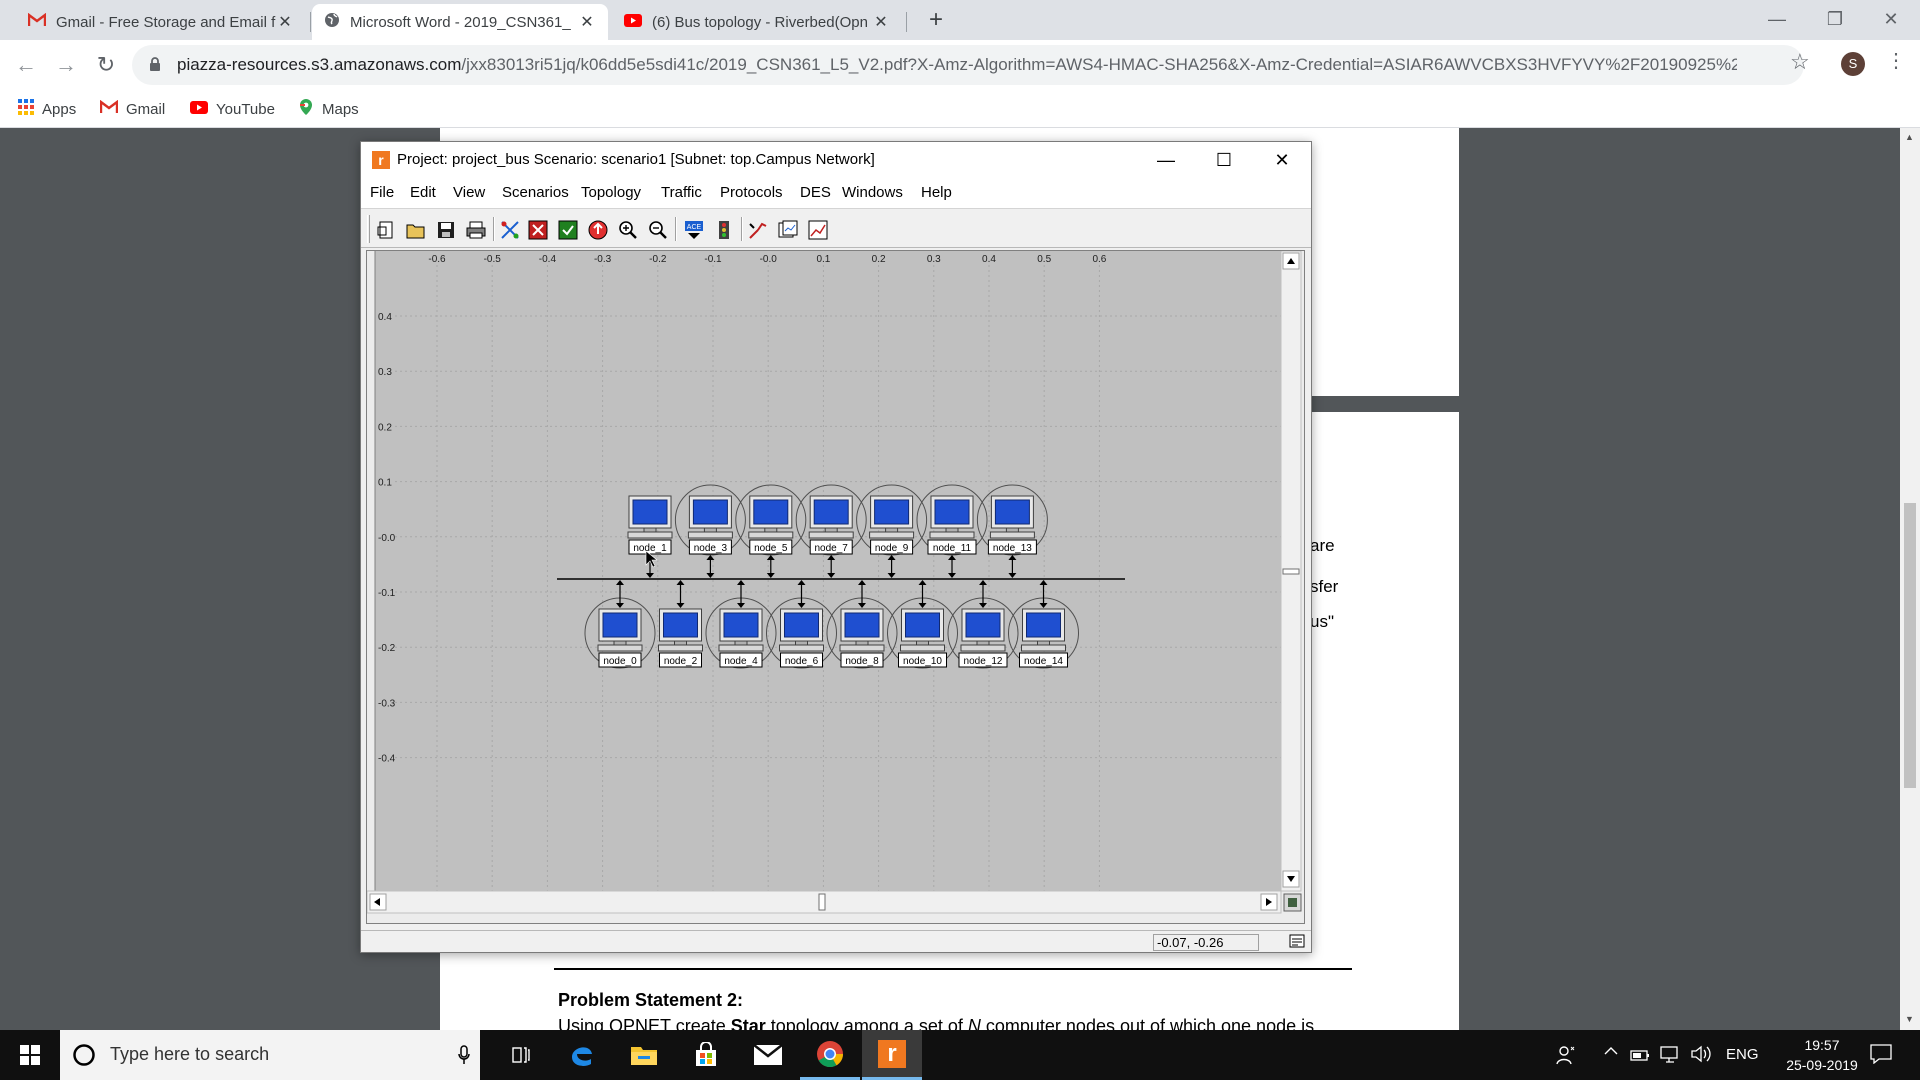  Describe the element at coordinates (416, 230) in the screenshot. I see `open-folder-icon` at that location.